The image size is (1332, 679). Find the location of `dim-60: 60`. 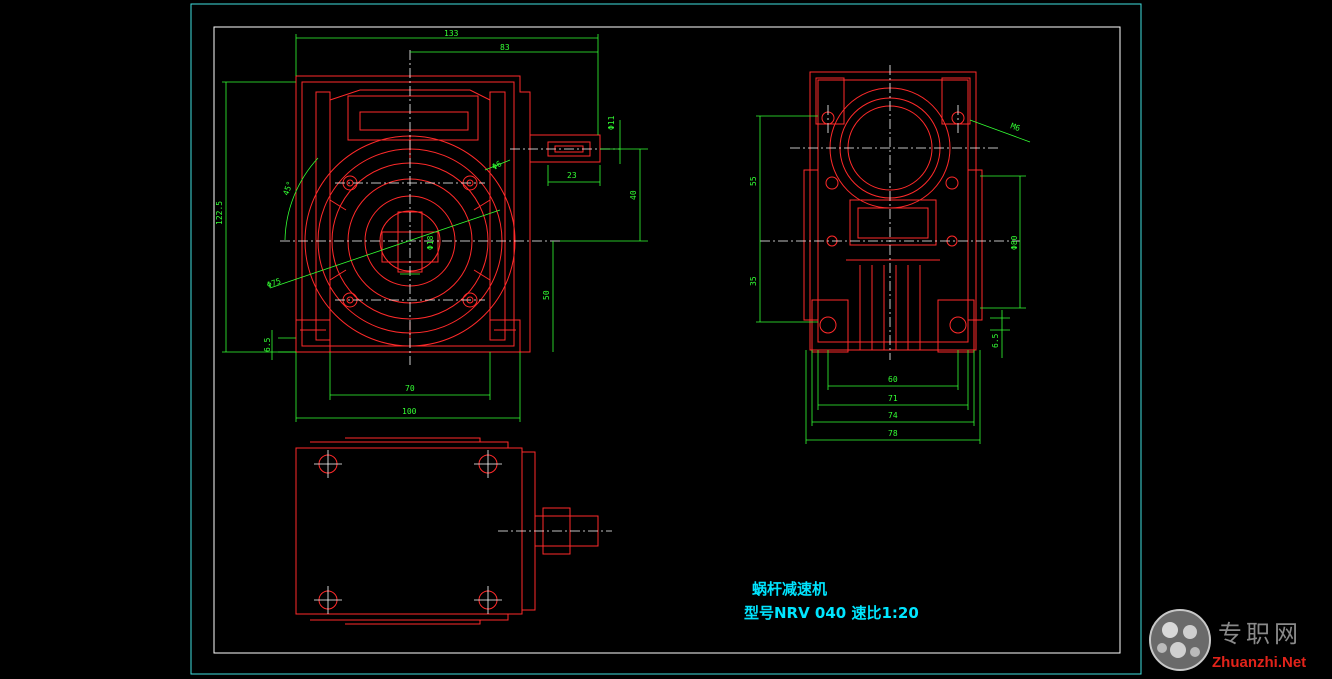

dim-60: 60 is located at coordinates (893, 379).